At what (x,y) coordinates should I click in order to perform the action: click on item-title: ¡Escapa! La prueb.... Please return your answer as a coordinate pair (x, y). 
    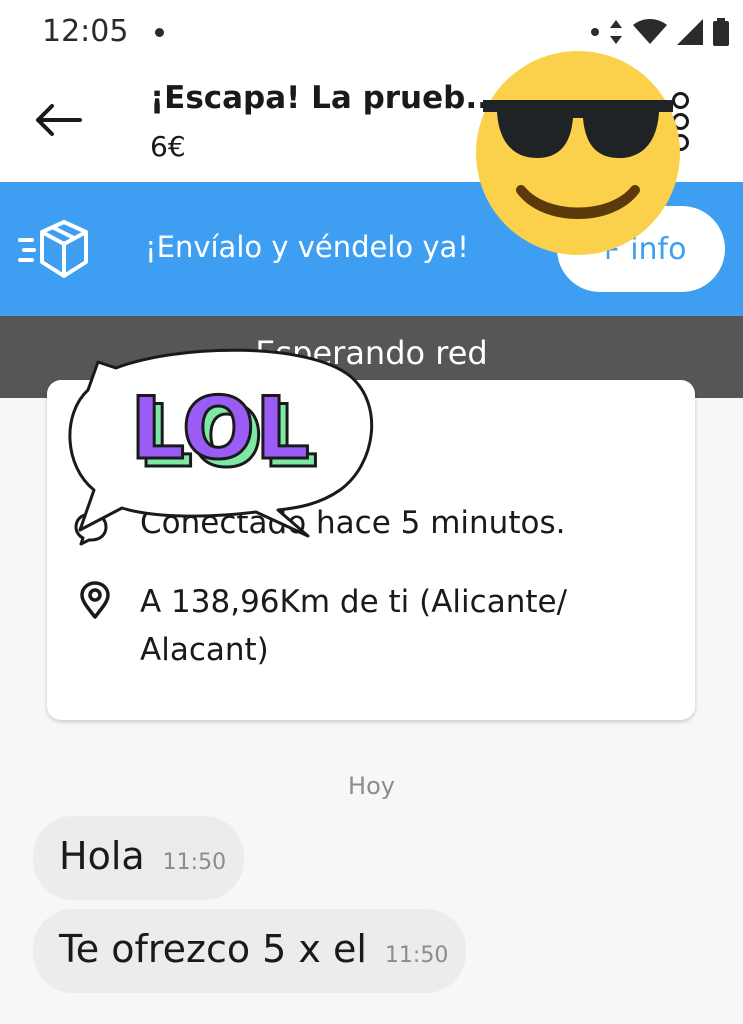
    Looking at the image, I should click on (325, 98).